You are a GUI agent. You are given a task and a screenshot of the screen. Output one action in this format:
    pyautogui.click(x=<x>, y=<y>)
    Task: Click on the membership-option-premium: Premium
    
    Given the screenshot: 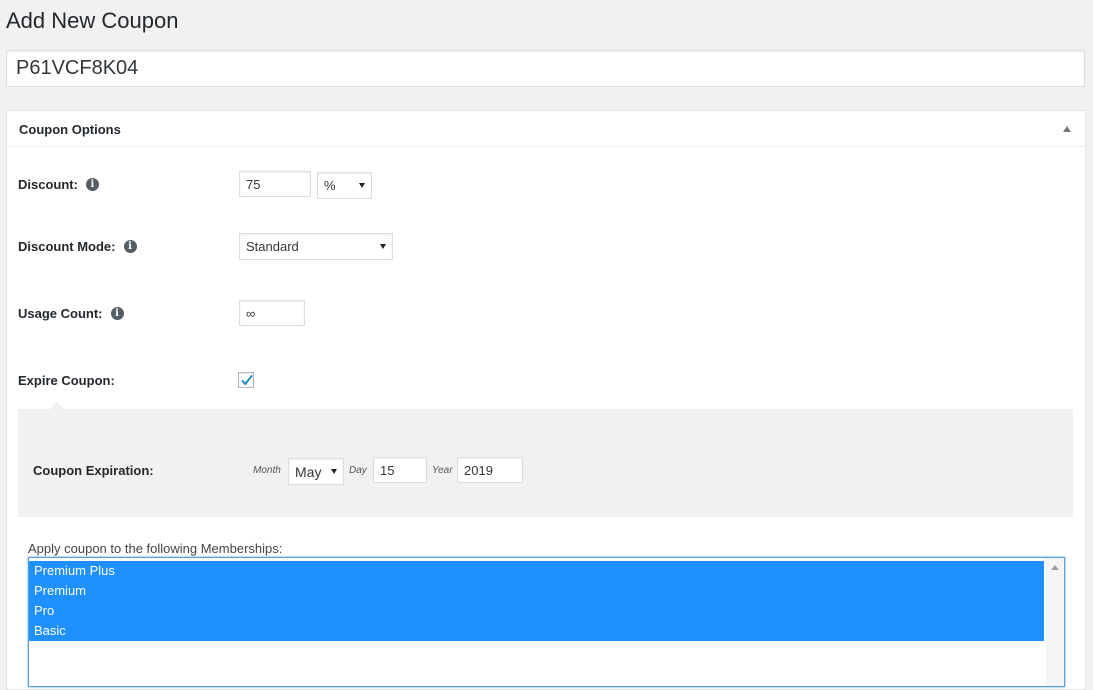 What is the action you would take?
    pyautogui.click(x=536, y=591)
    